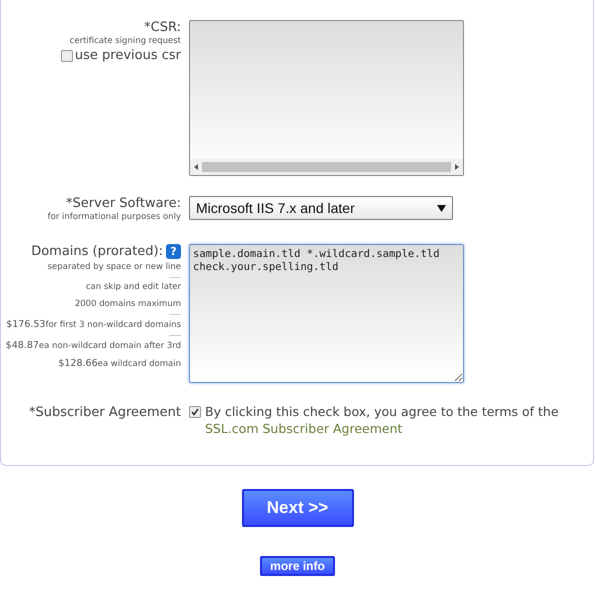 The width and height of the screenshot is (595, 591). Describe the element at coordinates (127, 304) in the screenshot. I see `domain-note: 2000 domains maximum` at that location.